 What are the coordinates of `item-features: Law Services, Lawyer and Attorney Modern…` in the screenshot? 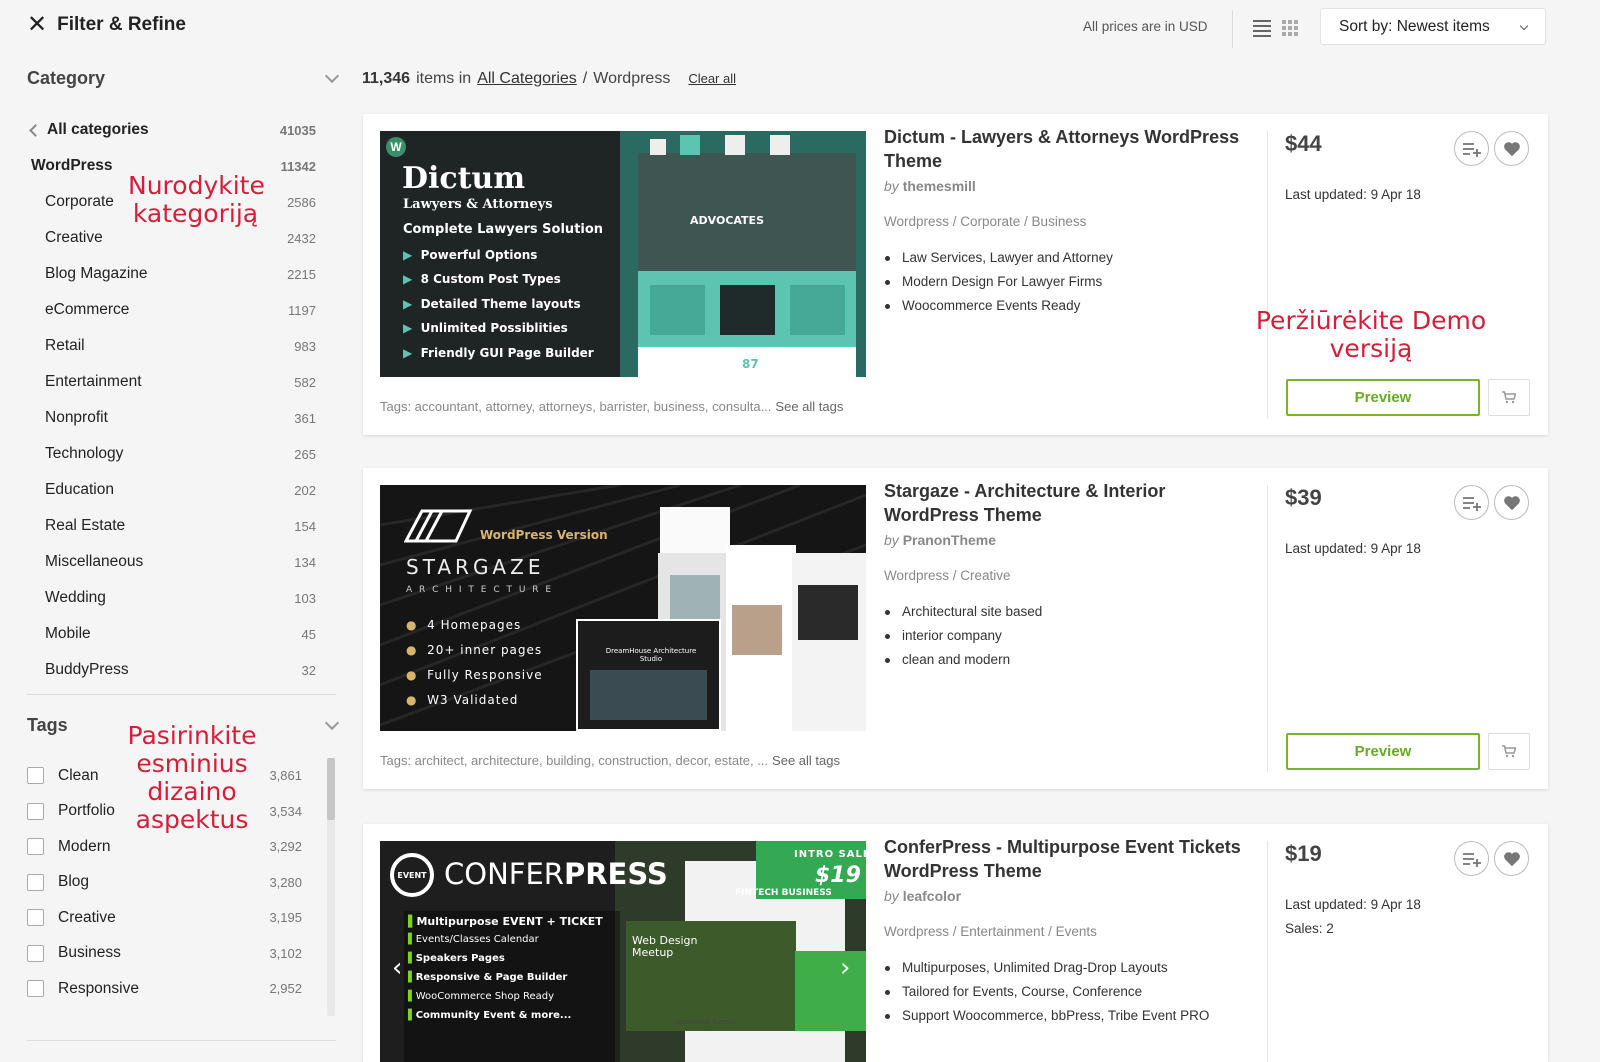 It's located at (999, 286).